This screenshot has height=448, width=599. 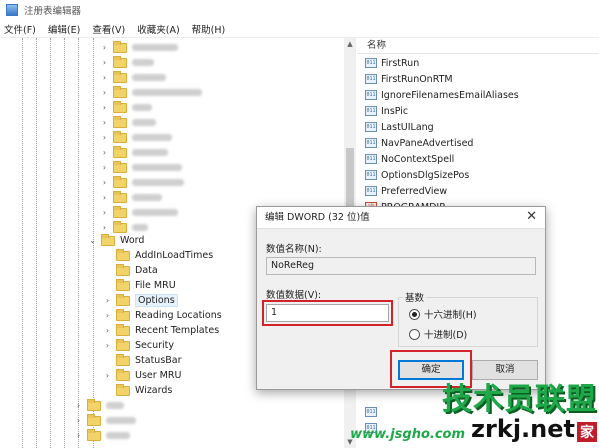 I want to click on tree-item-user-mru: › User MRU, so click(x=142, y=375).